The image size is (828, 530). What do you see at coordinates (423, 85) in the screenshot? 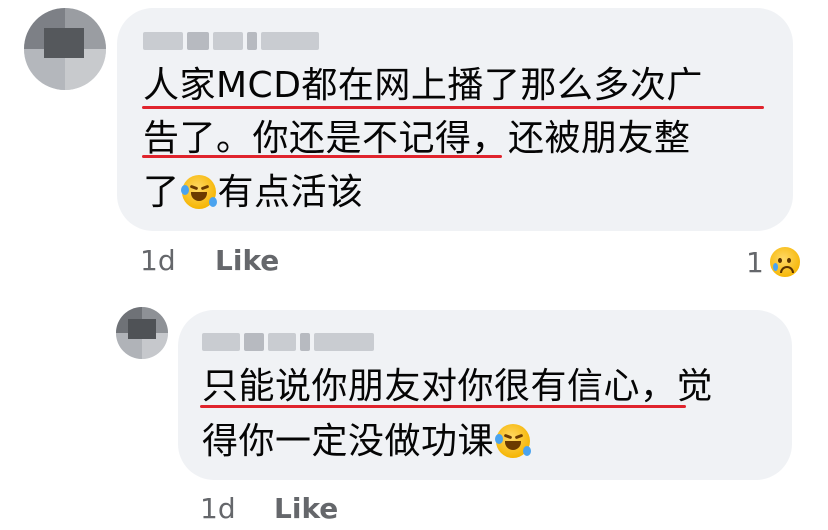
I see `comment-text-line: 人家MCD都在网上播了那么多次广` at bounding box center [423, 85].